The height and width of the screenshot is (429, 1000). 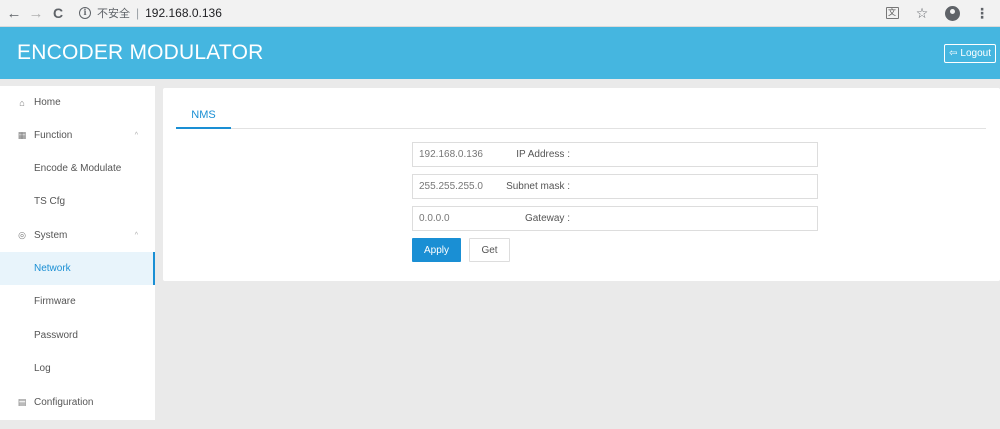 What do you see at coordinates (113, 13) in the screenshot?
I see `insecure-label: 不安全` at bounding box center [113, 13].